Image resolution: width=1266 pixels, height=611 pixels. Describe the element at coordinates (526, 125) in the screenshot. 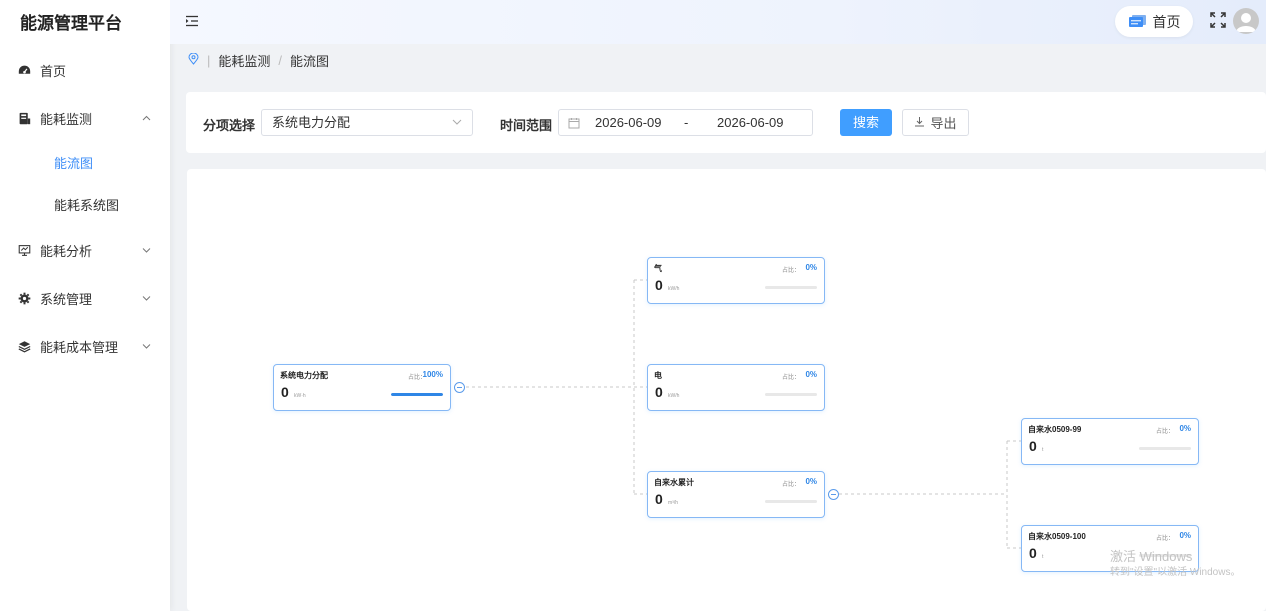

I see `time-range-label: 时间范围` at that location.